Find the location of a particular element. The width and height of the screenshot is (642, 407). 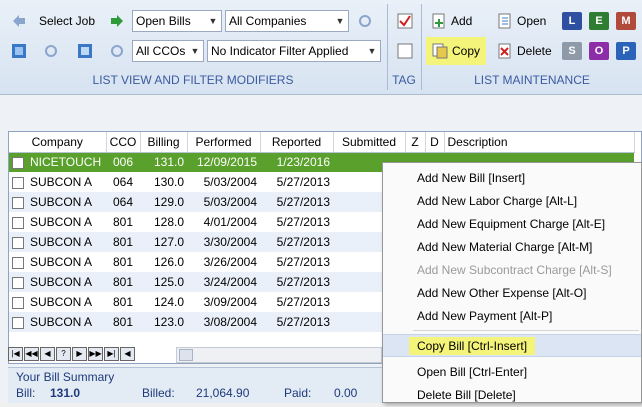

add-button: Add is located at coordinates (451, 21).